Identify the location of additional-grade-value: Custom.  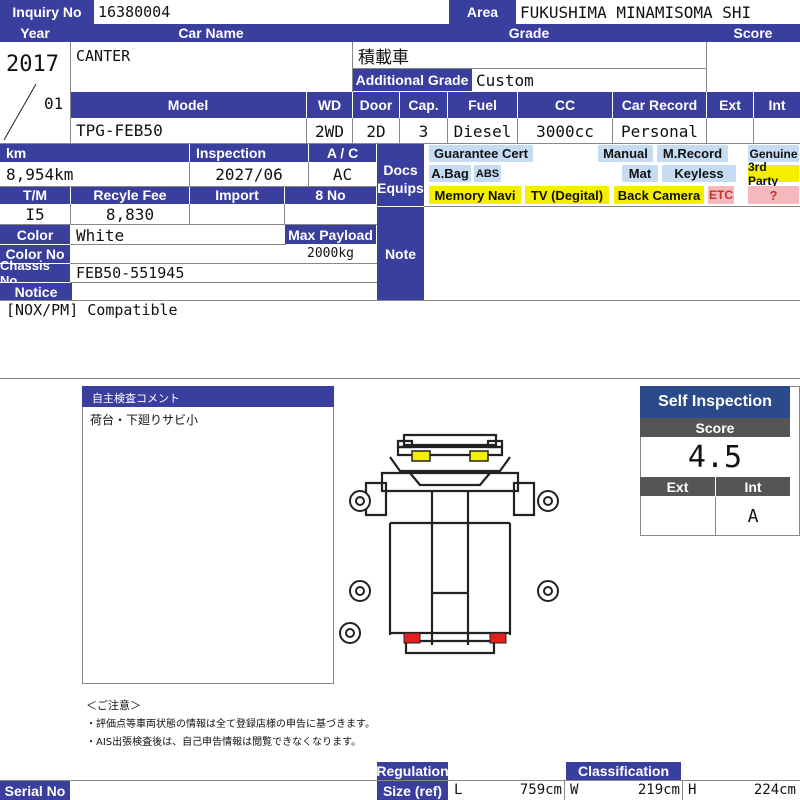
(505, 80).